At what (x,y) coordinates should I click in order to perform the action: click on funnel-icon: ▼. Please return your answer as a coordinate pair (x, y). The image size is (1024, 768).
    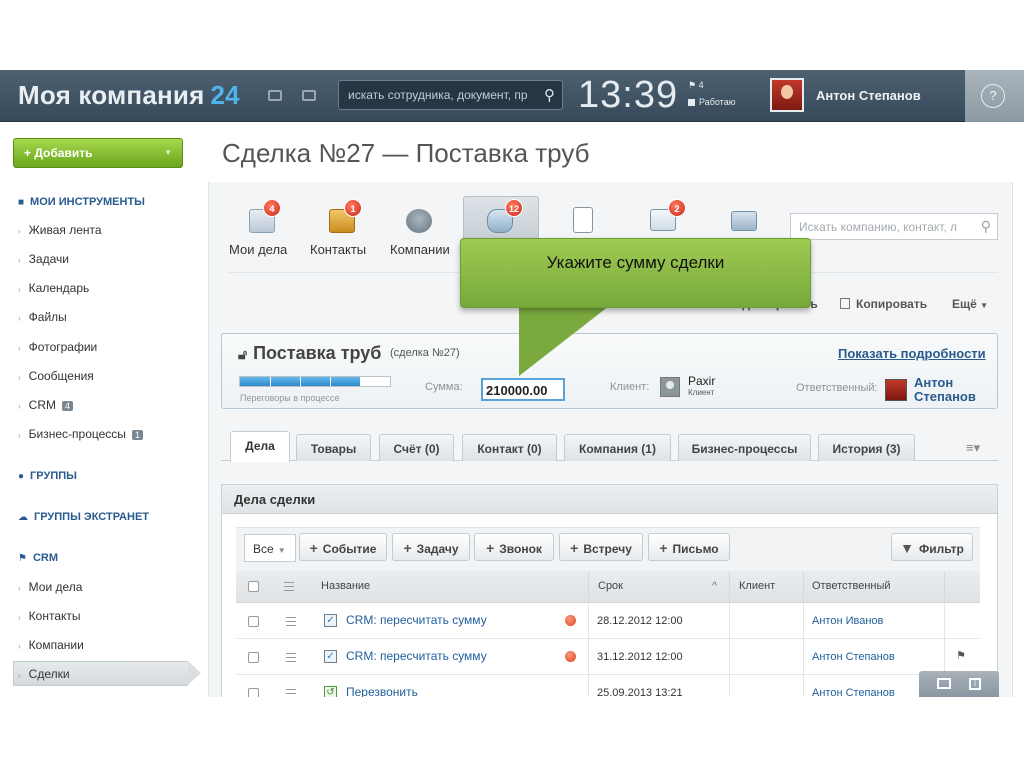
    Looking at the image, I should click on (907, 548).